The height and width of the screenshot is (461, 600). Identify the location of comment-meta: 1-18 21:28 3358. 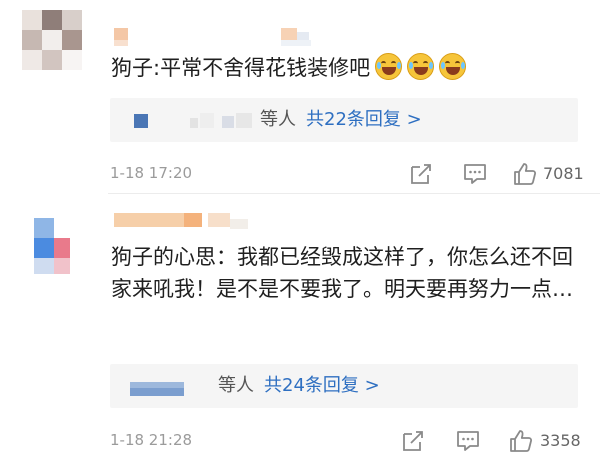
(345, 441).